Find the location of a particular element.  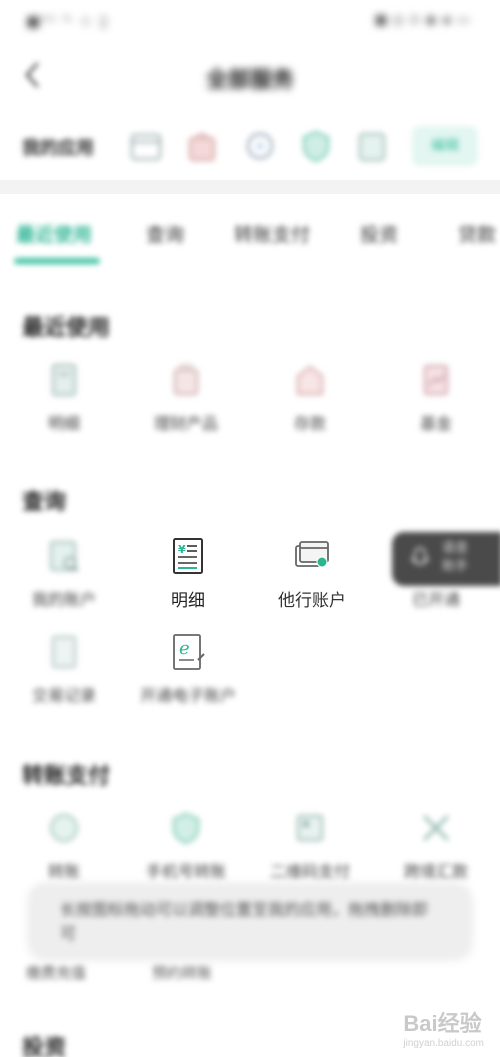

transfer-icon is located at coordinates (64, 828).